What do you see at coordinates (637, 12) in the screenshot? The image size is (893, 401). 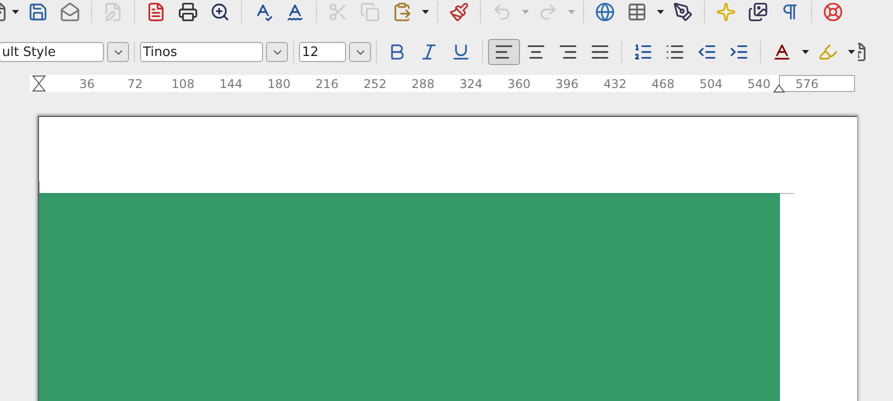 I see `table-icon` at bounding box center [637, 12].